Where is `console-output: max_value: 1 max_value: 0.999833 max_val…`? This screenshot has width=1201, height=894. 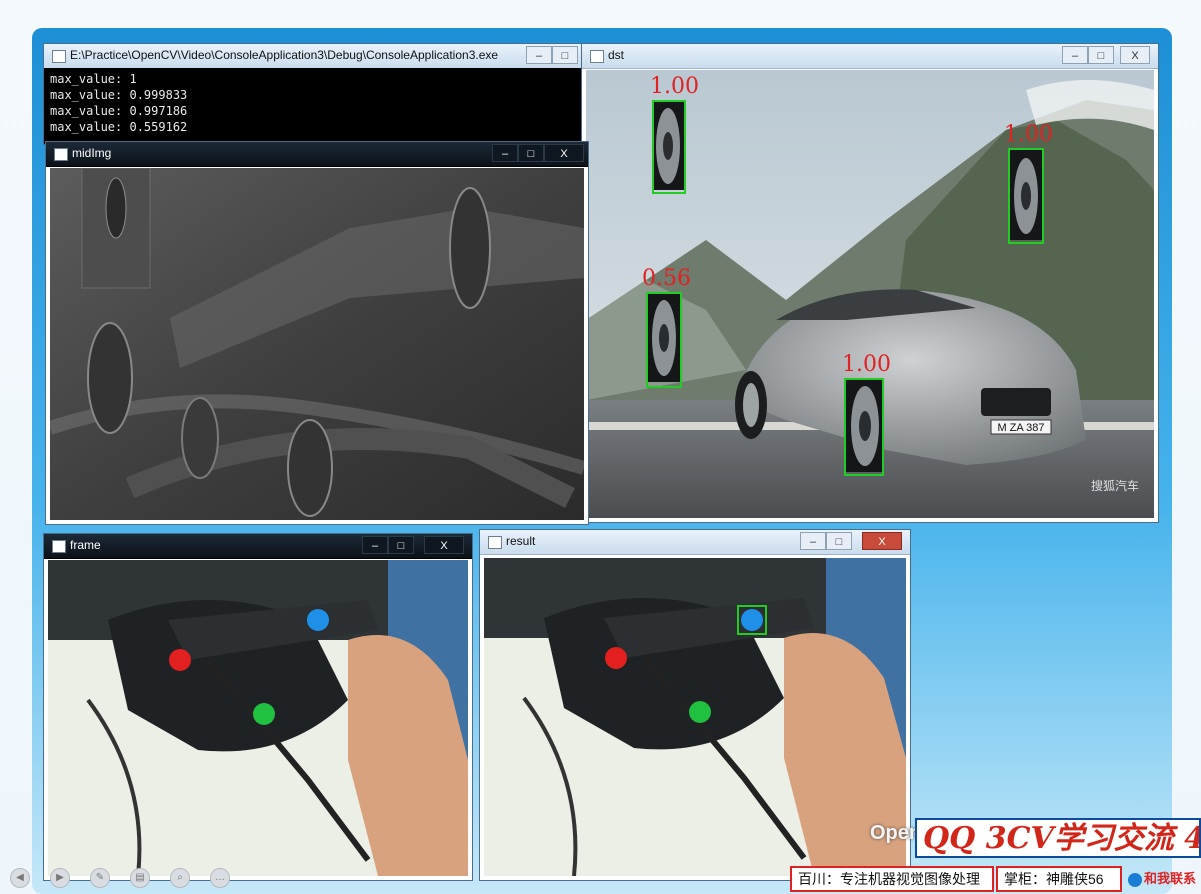
console-output: max_value: 1 max_value: 0.999833 max_val… is located at coordinates (318, 106).